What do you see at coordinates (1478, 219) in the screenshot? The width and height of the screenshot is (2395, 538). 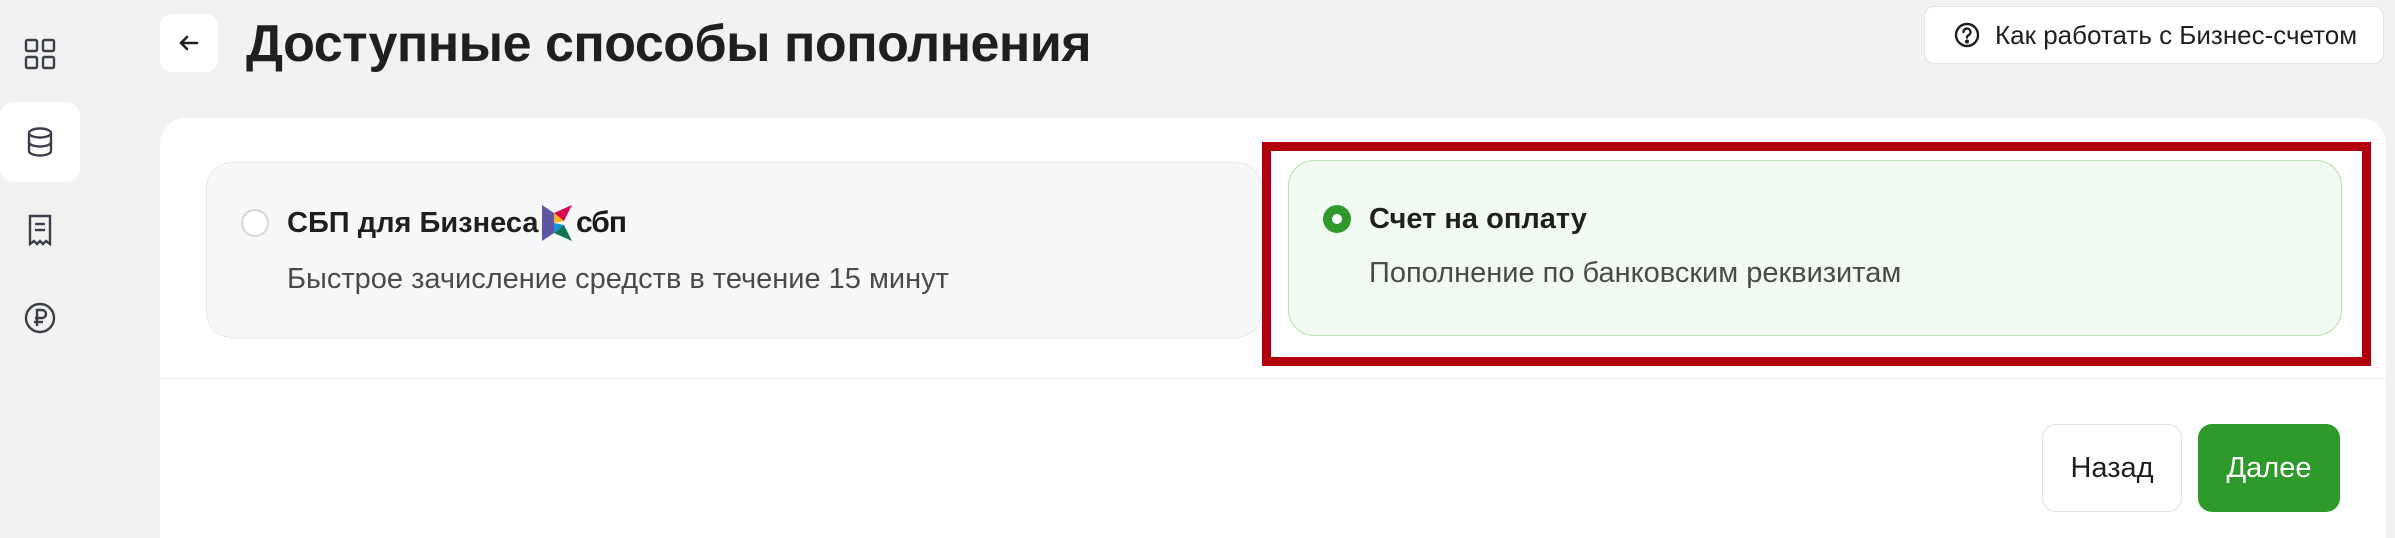 I see `option-invoice-title: Счет на оплату` at bounding box center [1478, 219].